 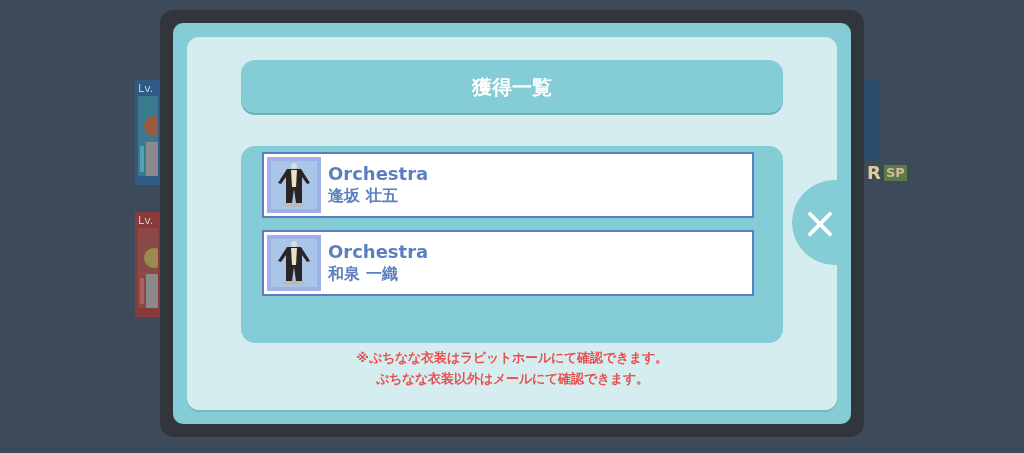 What do you see at coordinates (512, 379) in the screenshot?
I see `notice-text: ぷちなな衣装以外はメールにて確認できます。` at bounding box center [512, 379].